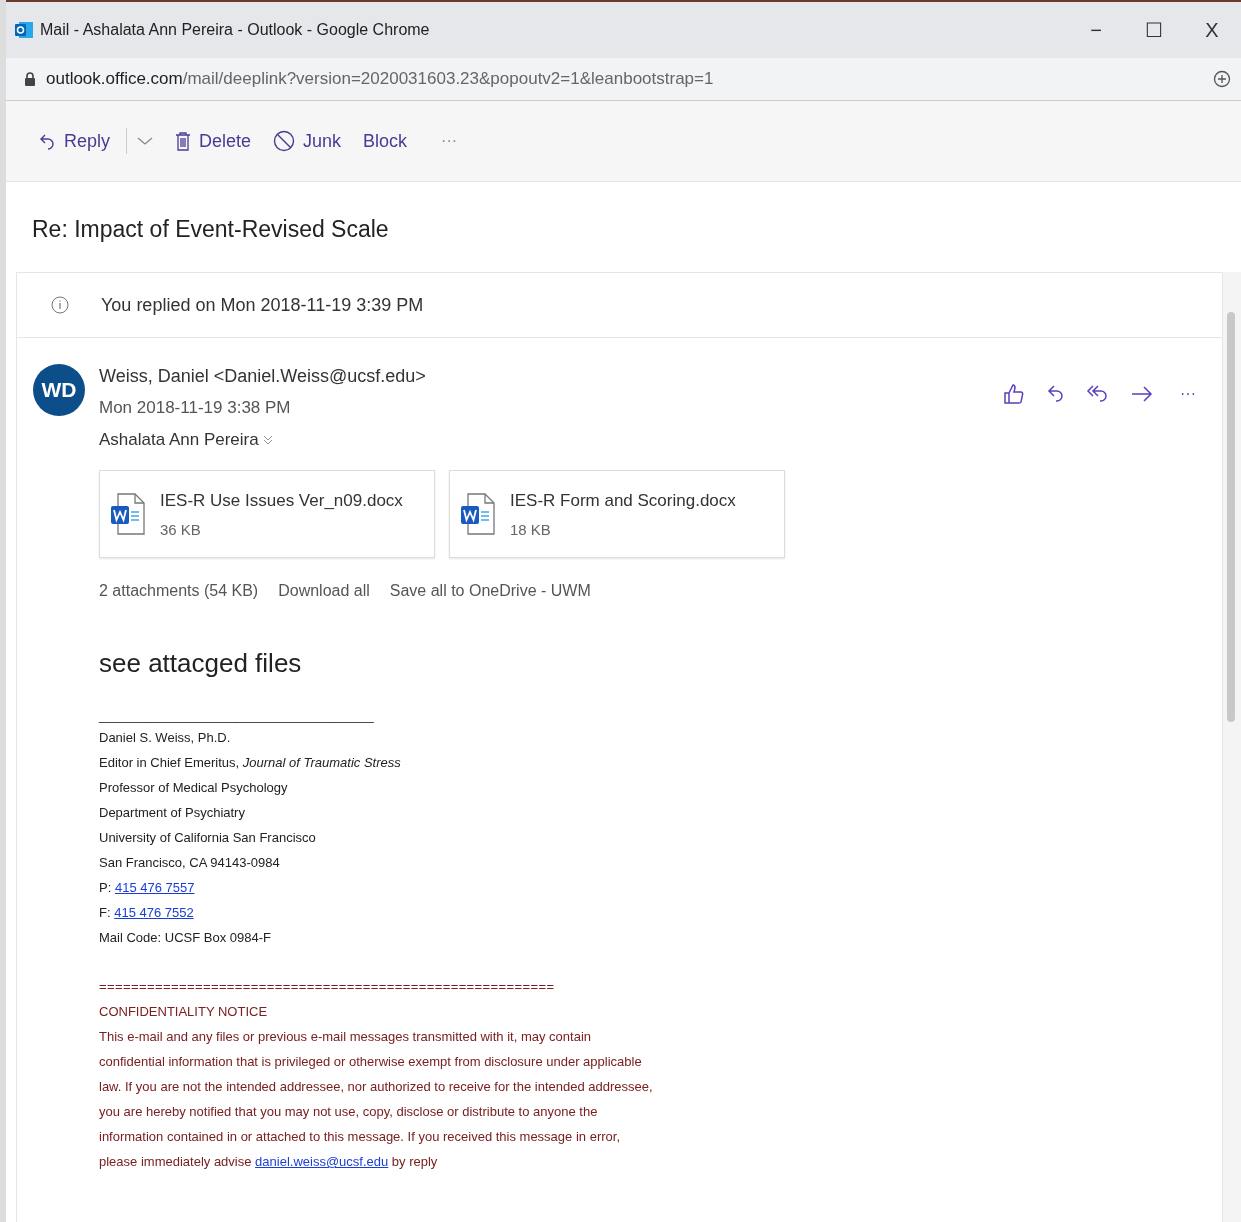  Describe the element at coordinates (181, 529) in the screenshot. I see `attachment-size: 36 KB` at that location.